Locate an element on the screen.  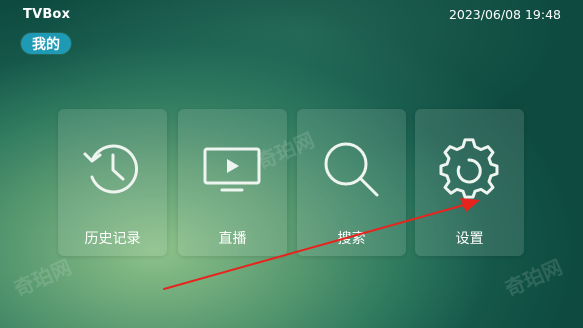
history-clock-icon is located at coordinates (112, 169).